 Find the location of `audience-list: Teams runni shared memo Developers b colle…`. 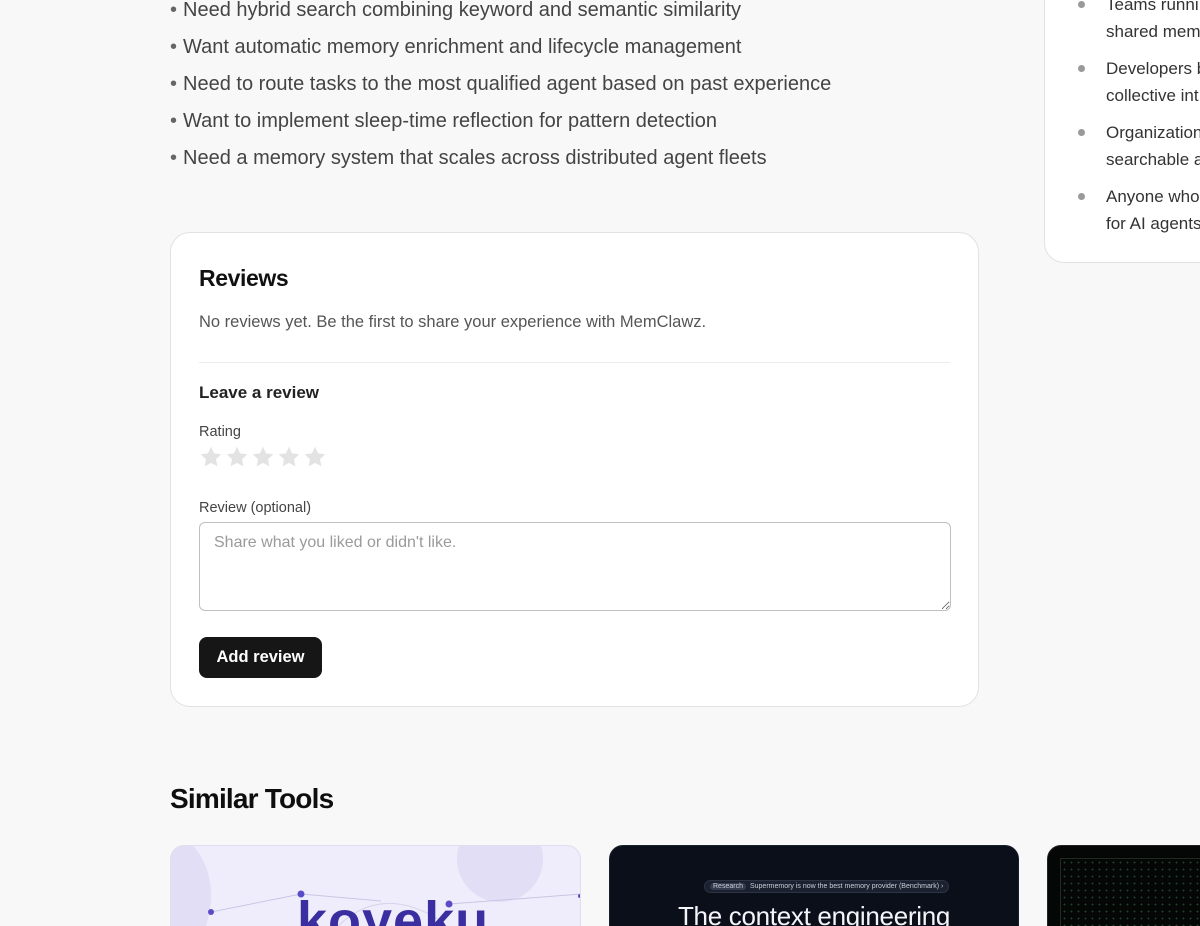

audience-list: Teams runni shared memo Developers b colle… is located at coordinates (1122, 123).